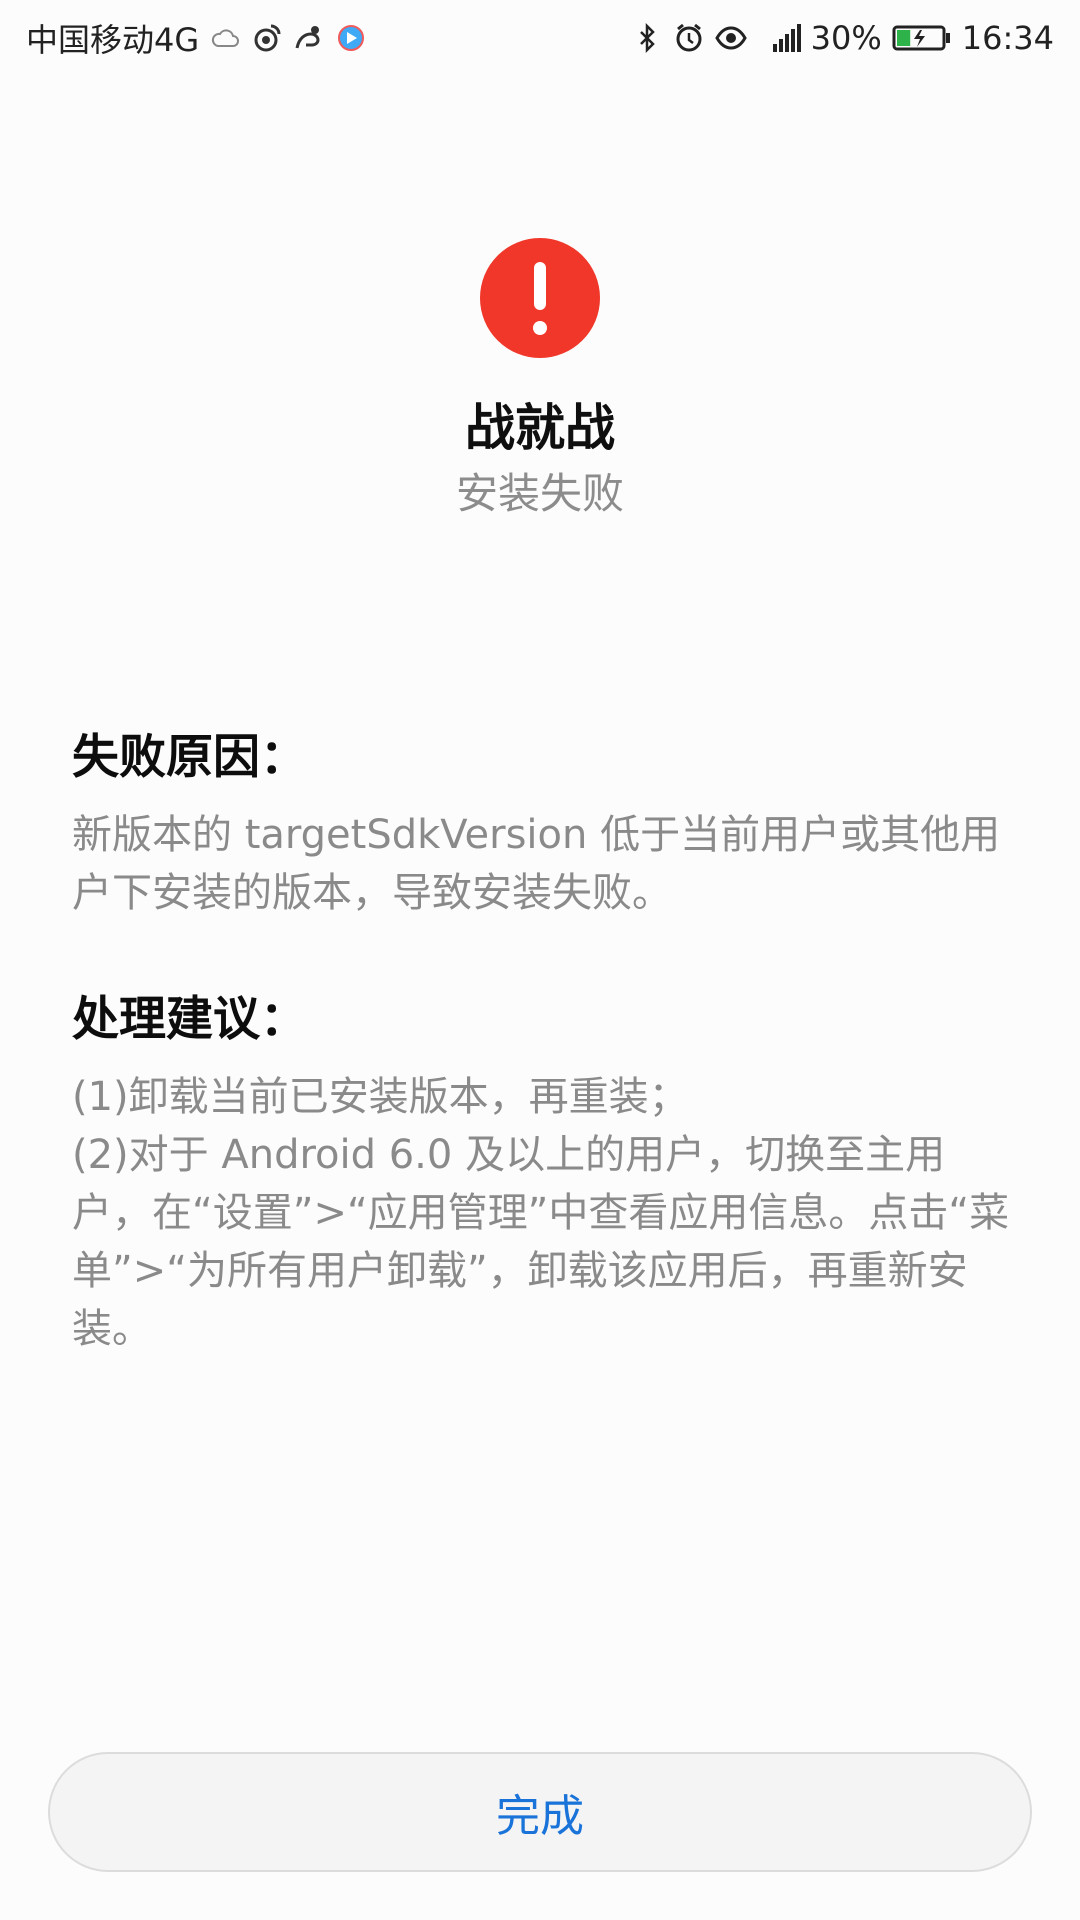 Image resolution: width=1080 pixels, height=1920 pixels. I want to click on carrier-label: 中国移动4G, so click(113, 40).